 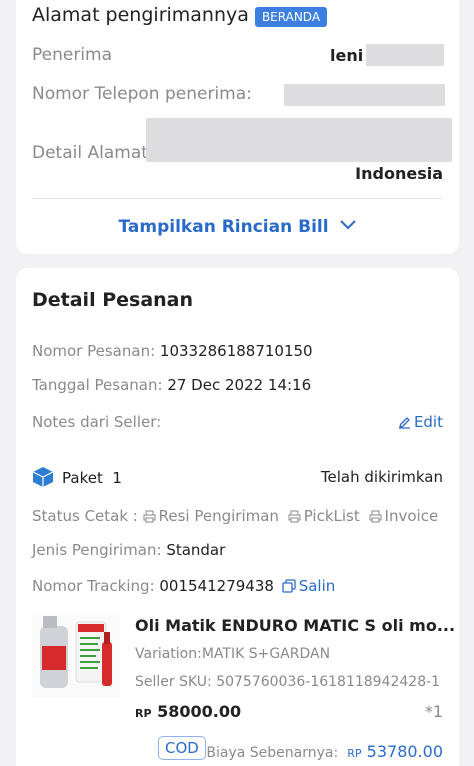 I want to click on order-number-row: Nomor Pesanan: 1033286188710150, so click(x=172, y=351).